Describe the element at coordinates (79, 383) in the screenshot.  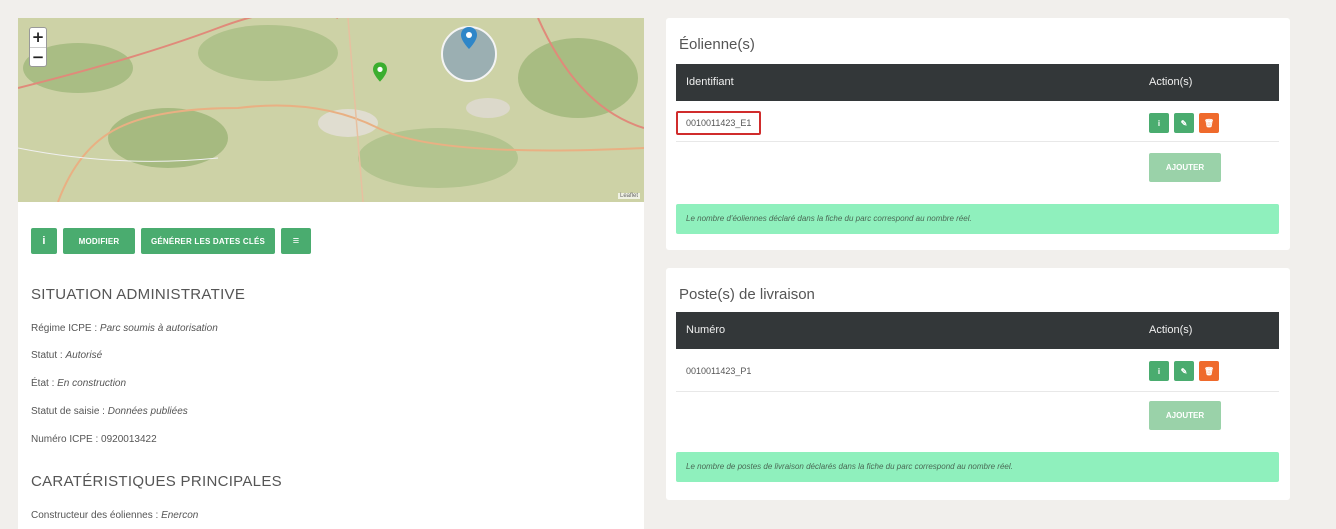
I see `info-line: État : En construction` at that location.